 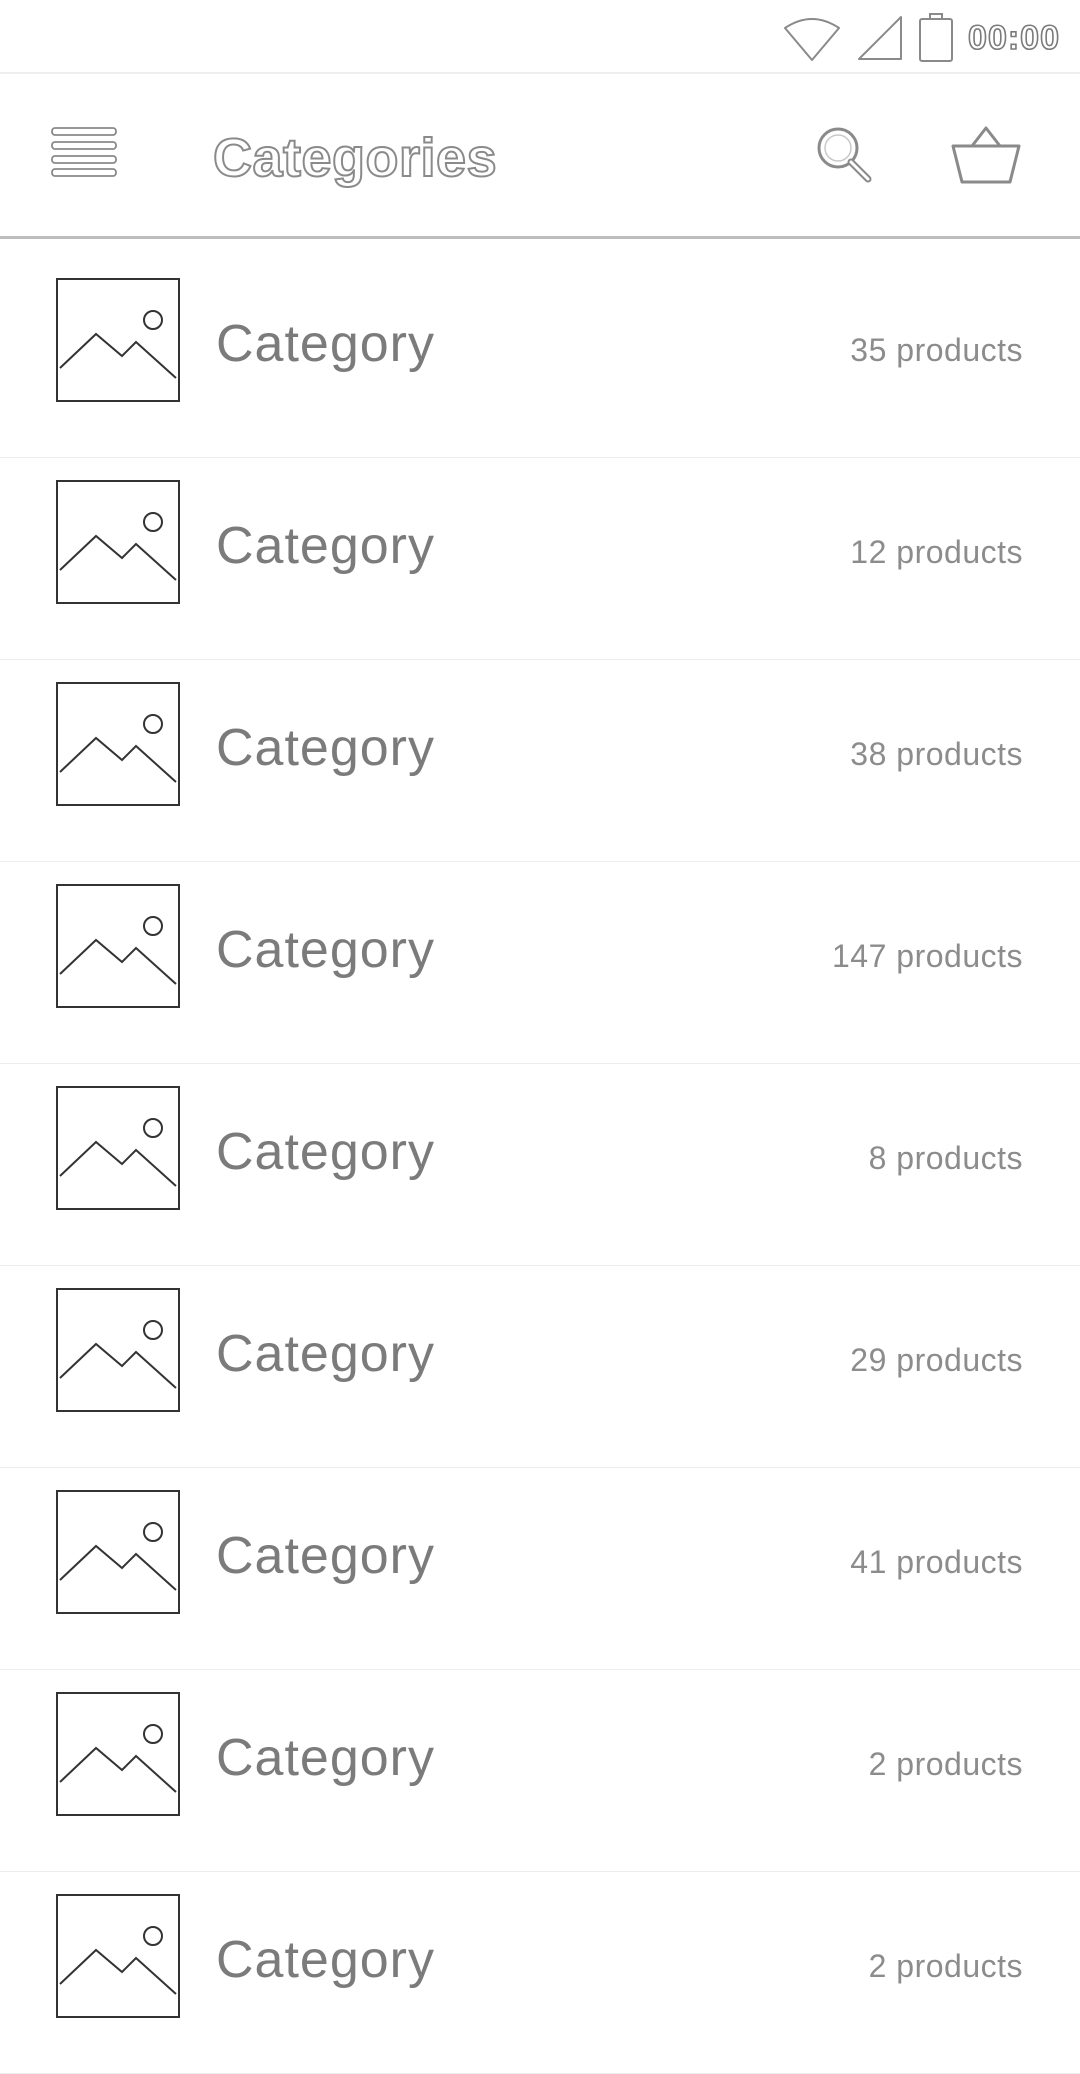 I want to click on list-item: Category 35 products, so click(x=540, y=357).